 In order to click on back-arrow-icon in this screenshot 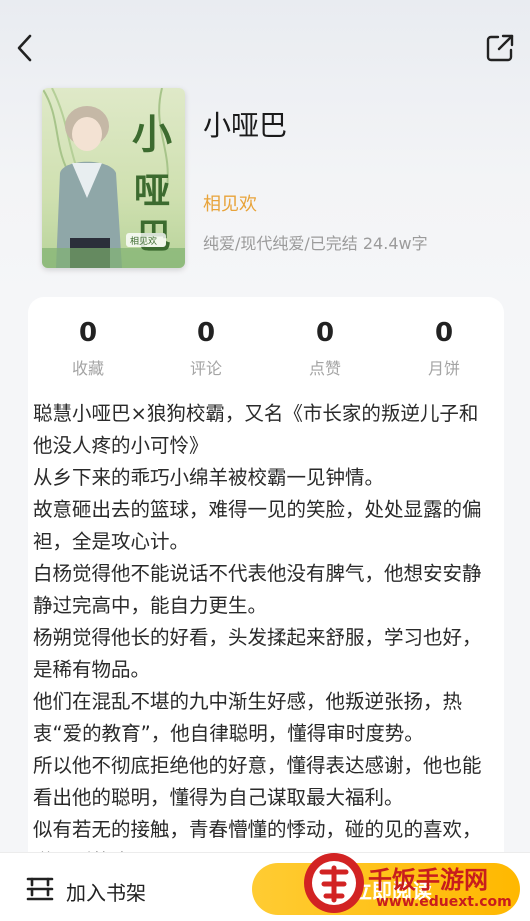, I will do `click(24, 48)`.